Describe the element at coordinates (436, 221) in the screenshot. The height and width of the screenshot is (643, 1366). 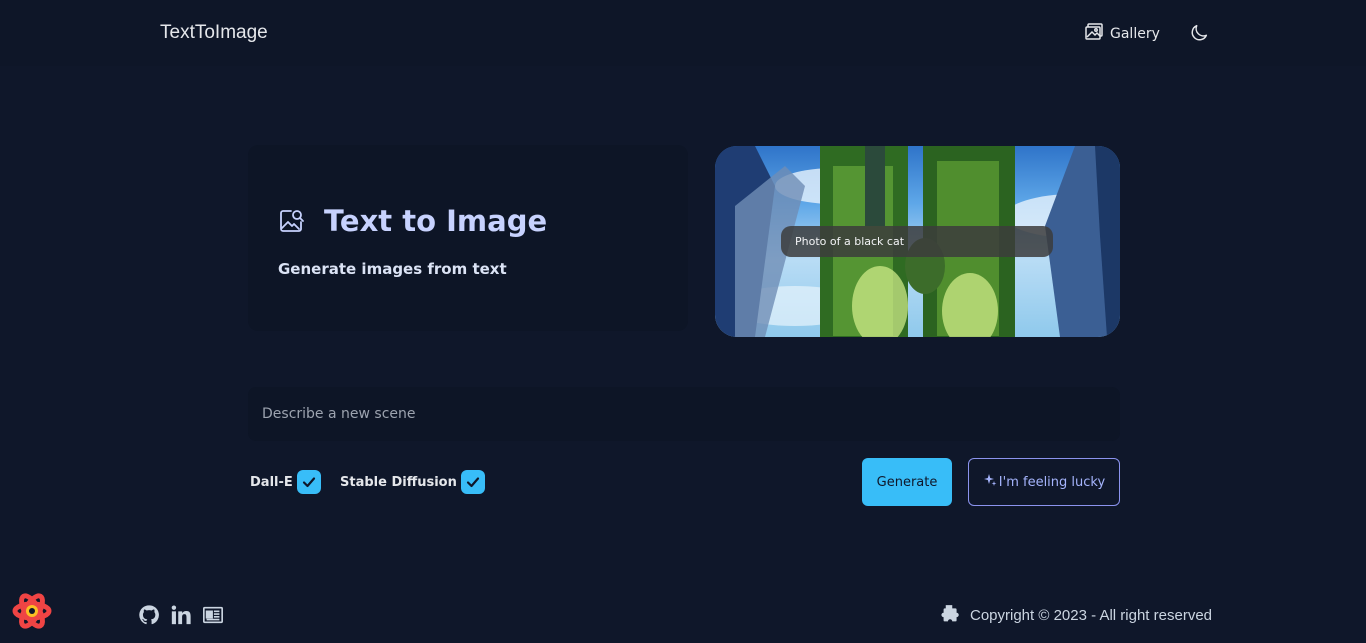
I see `hero-title: Text to Image` at that location.